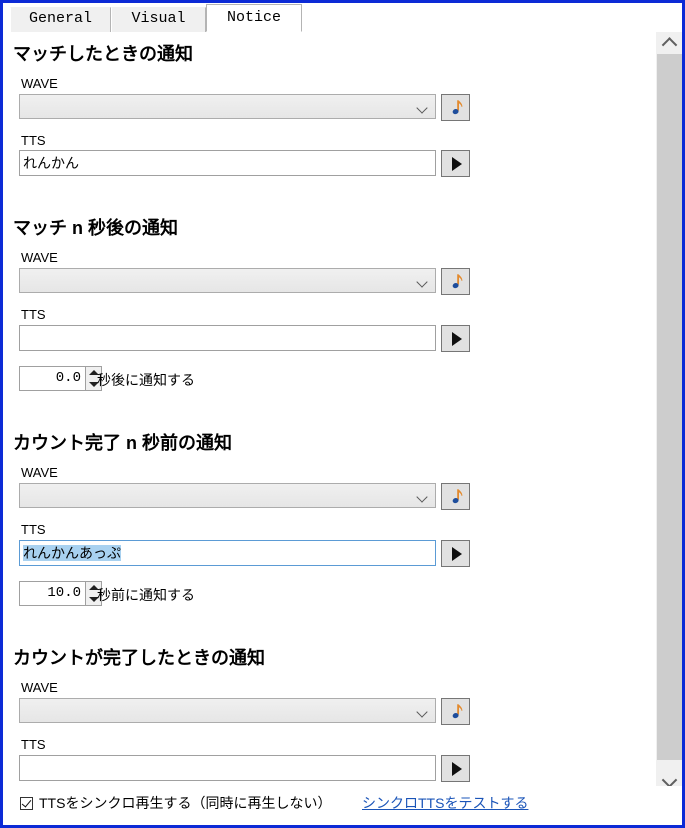  Describe the element at coordinates (139, 658) in the screenshot. I see `section-heading-count-completed: カウントが完了したときの通知` at that location.